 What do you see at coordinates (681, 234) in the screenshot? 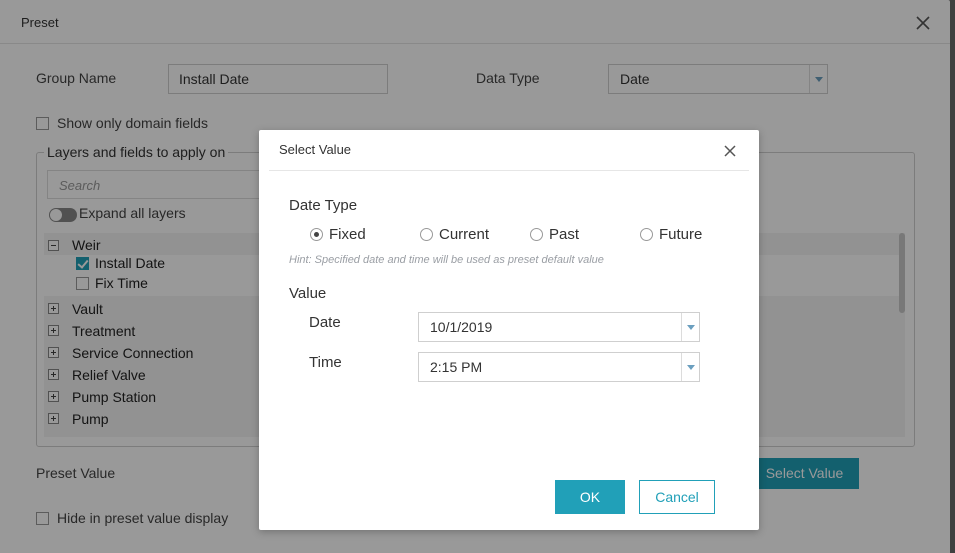
I see `radio-future-label: Future` at bounding box center [681, 234].